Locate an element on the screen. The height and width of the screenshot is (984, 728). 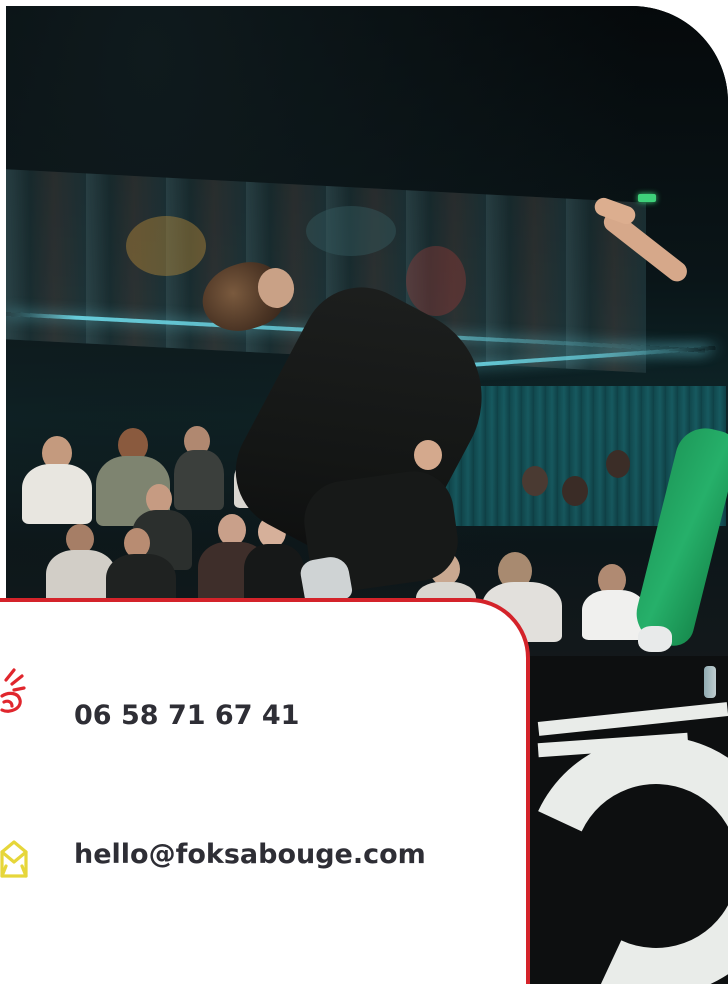
water-bottle is located at coordinates (710, 682).